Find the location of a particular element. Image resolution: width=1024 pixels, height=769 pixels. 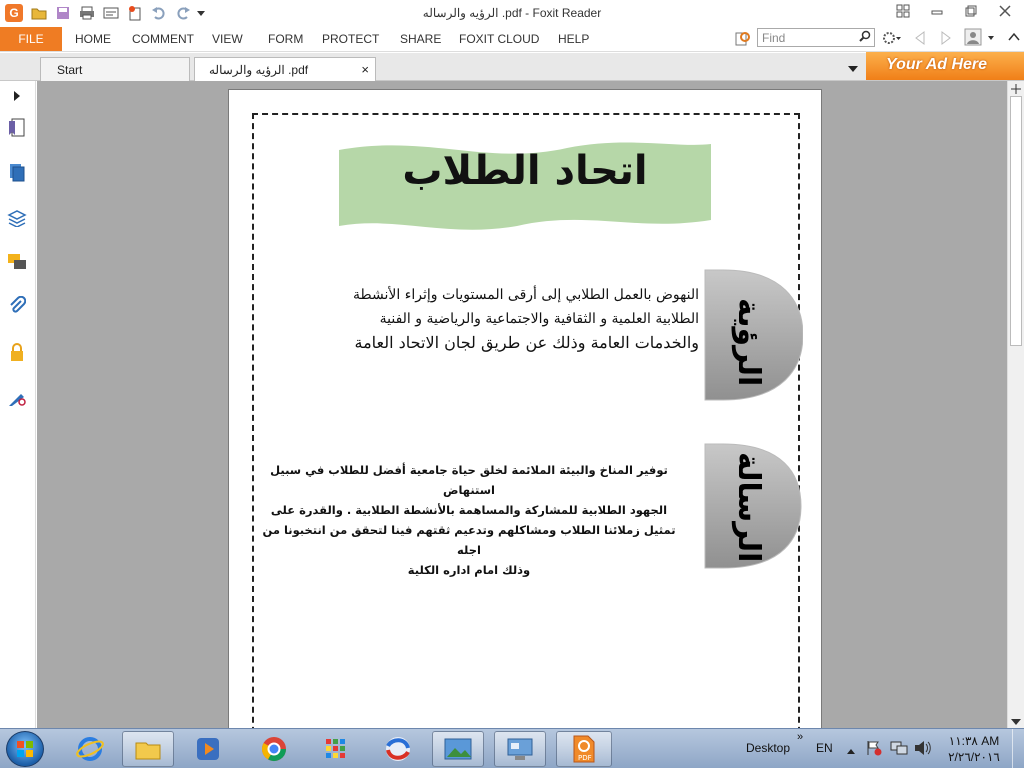

restore-button is located at coordinates (971, 11).